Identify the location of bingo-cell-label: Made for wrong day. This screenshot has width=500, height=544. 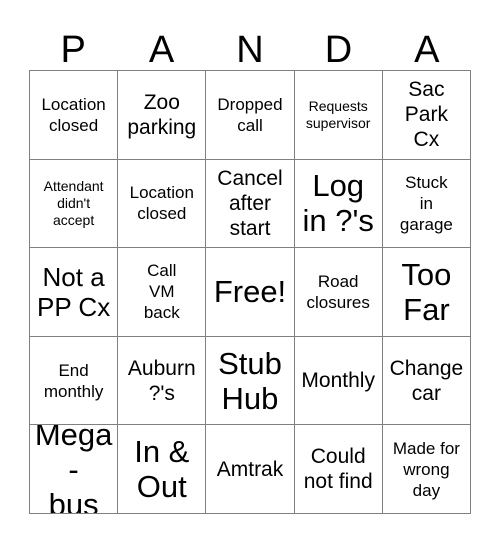
(426, 469).